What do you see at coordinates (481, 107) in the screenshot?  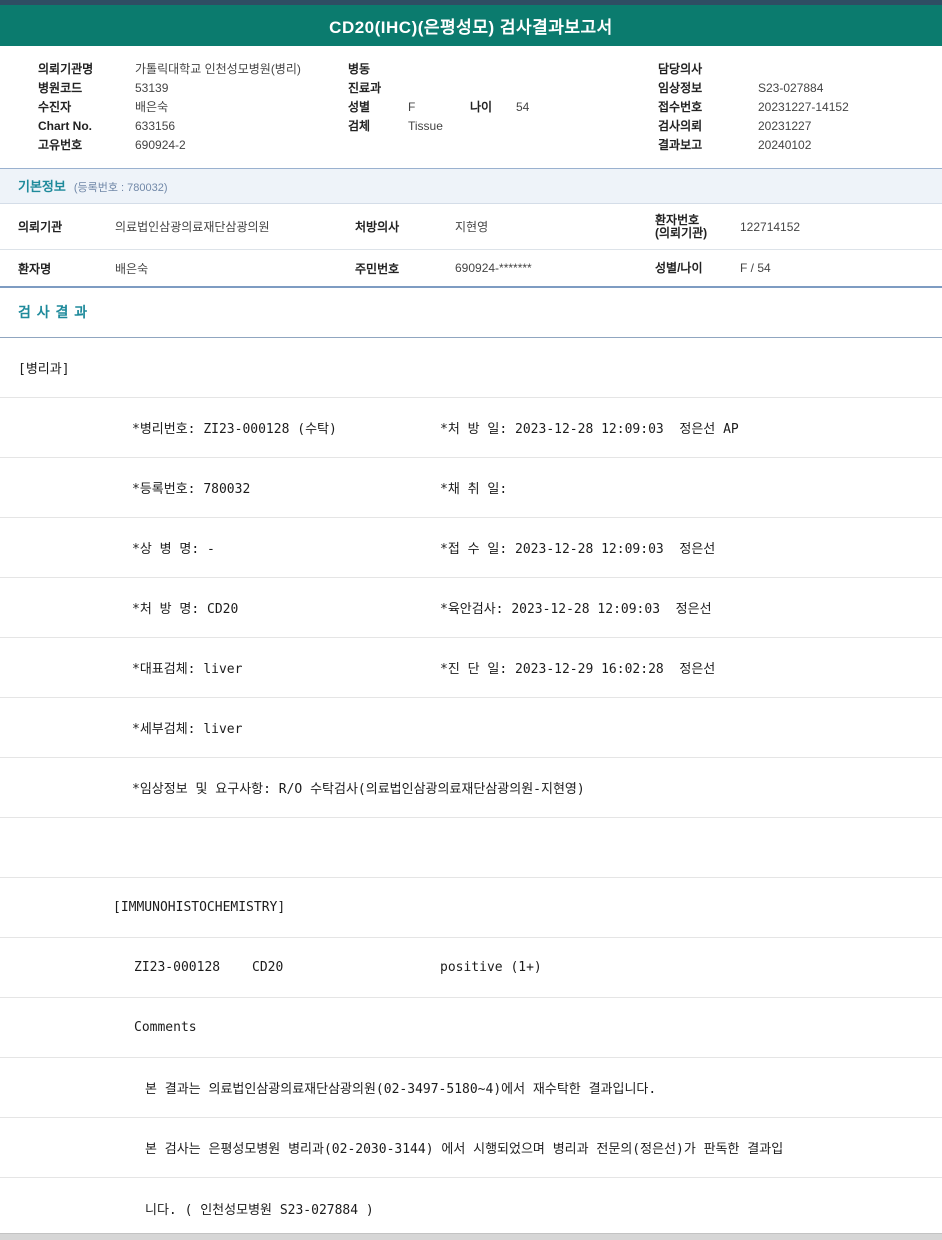 I see `field-label: 나이` at bounding box center [481, 107].